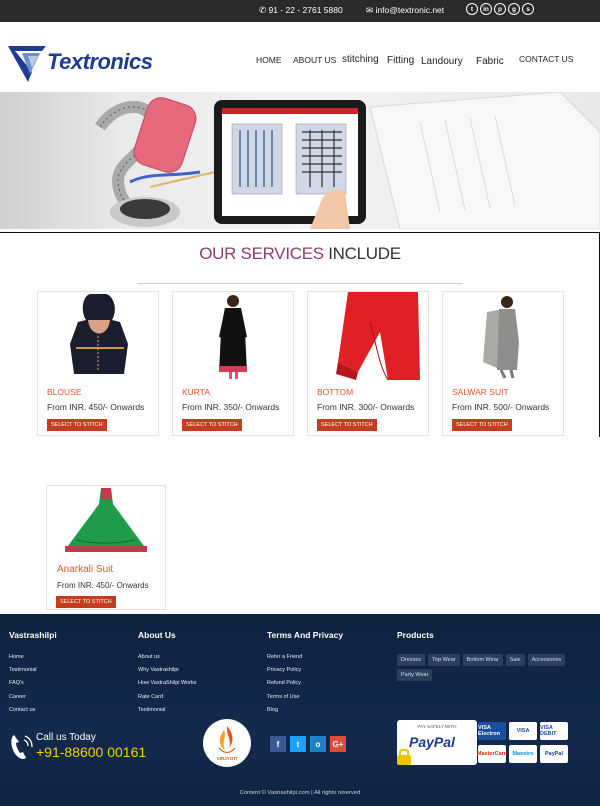 The image size is (600, 806). I want to click on footer-link-career: Career, so click(33, 697).